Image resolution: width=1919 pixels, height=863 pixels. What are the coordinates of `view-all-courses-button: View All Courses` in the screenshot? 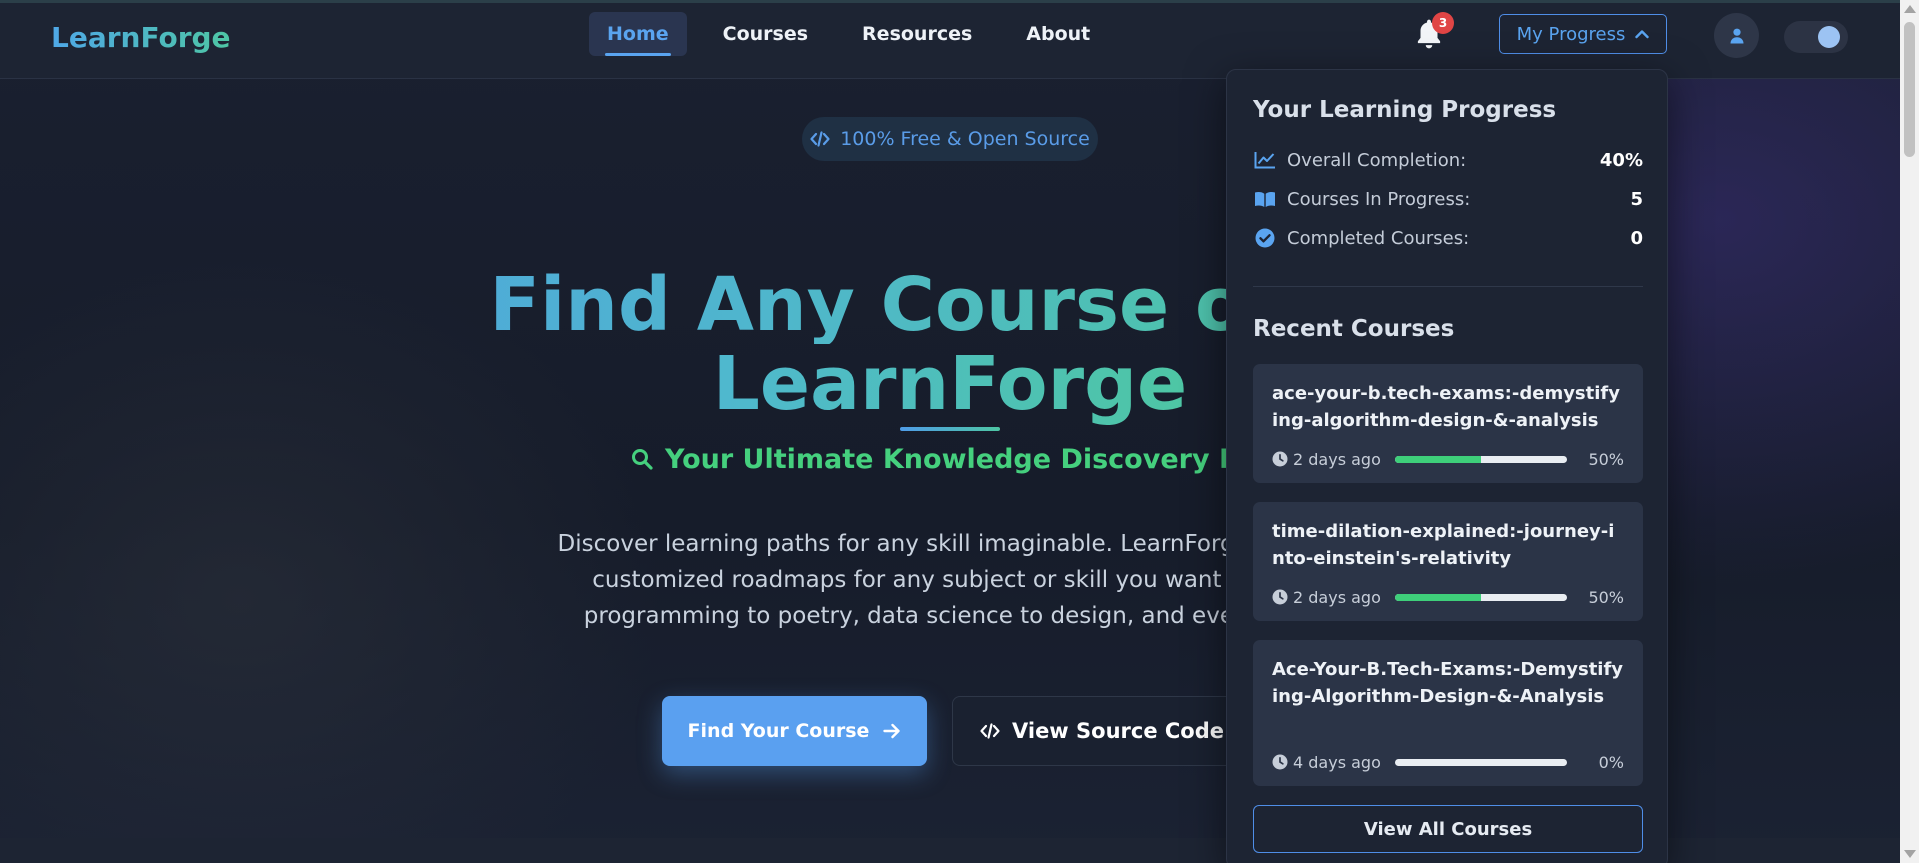 It's located at (1448, 829).